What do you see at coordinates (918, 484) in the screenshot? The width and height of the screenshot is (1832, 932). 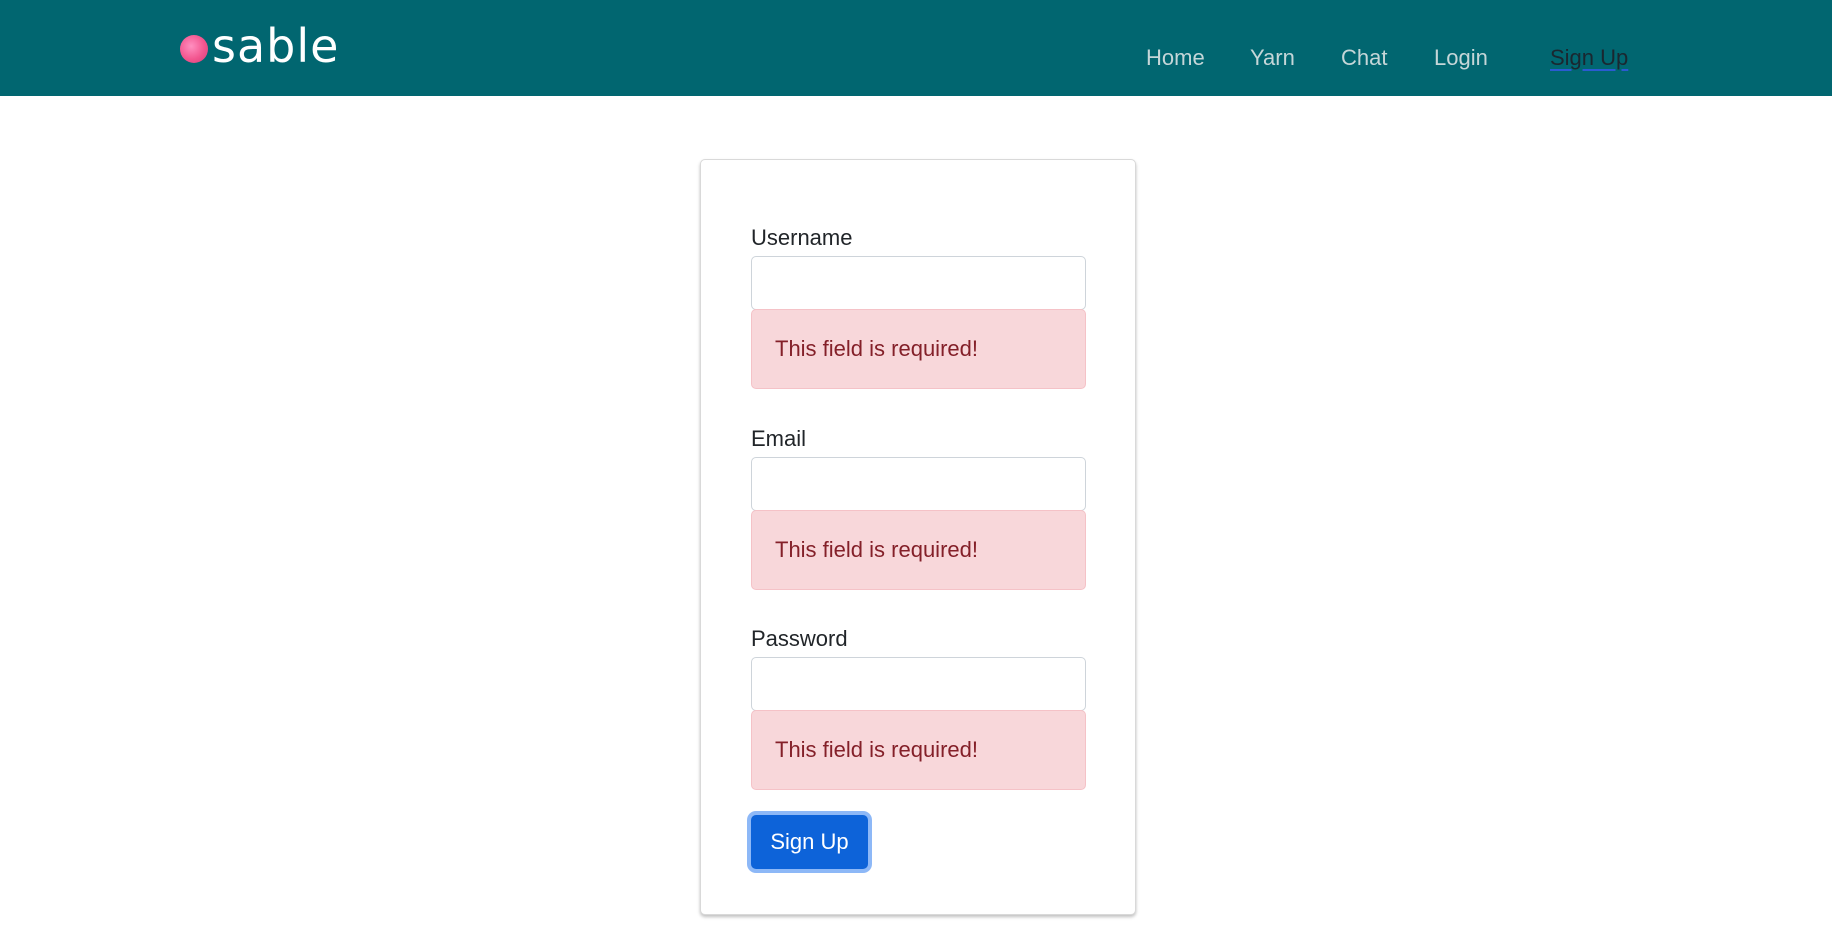 I see `email-input` at bounding box center [918, 484].